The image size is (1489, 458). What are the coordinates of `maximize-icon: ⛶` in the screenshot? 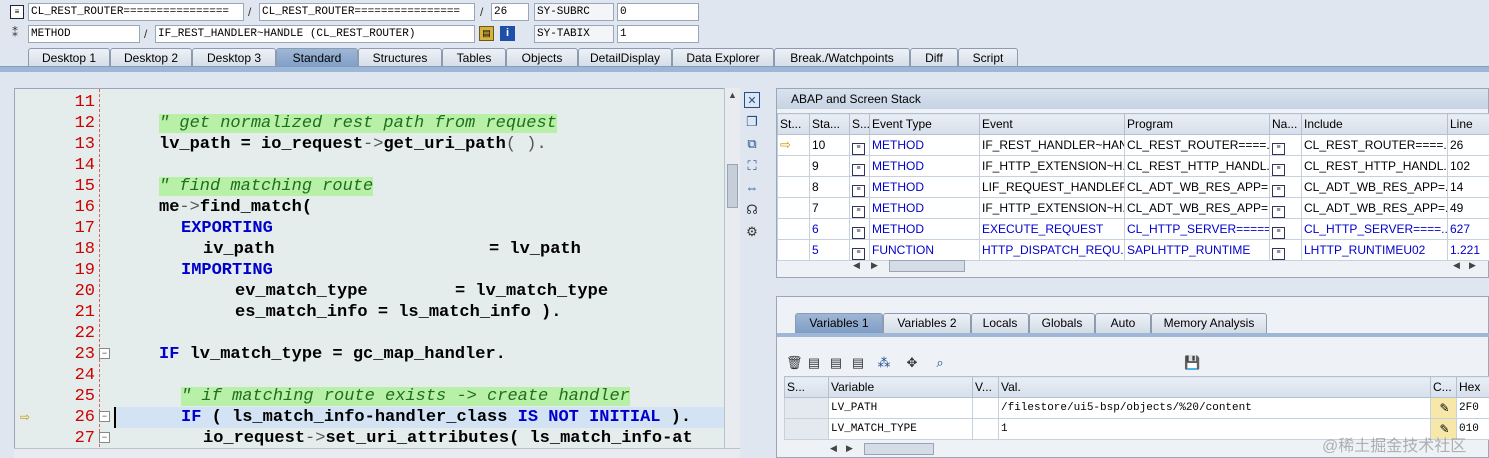 It's located at (752, 166).